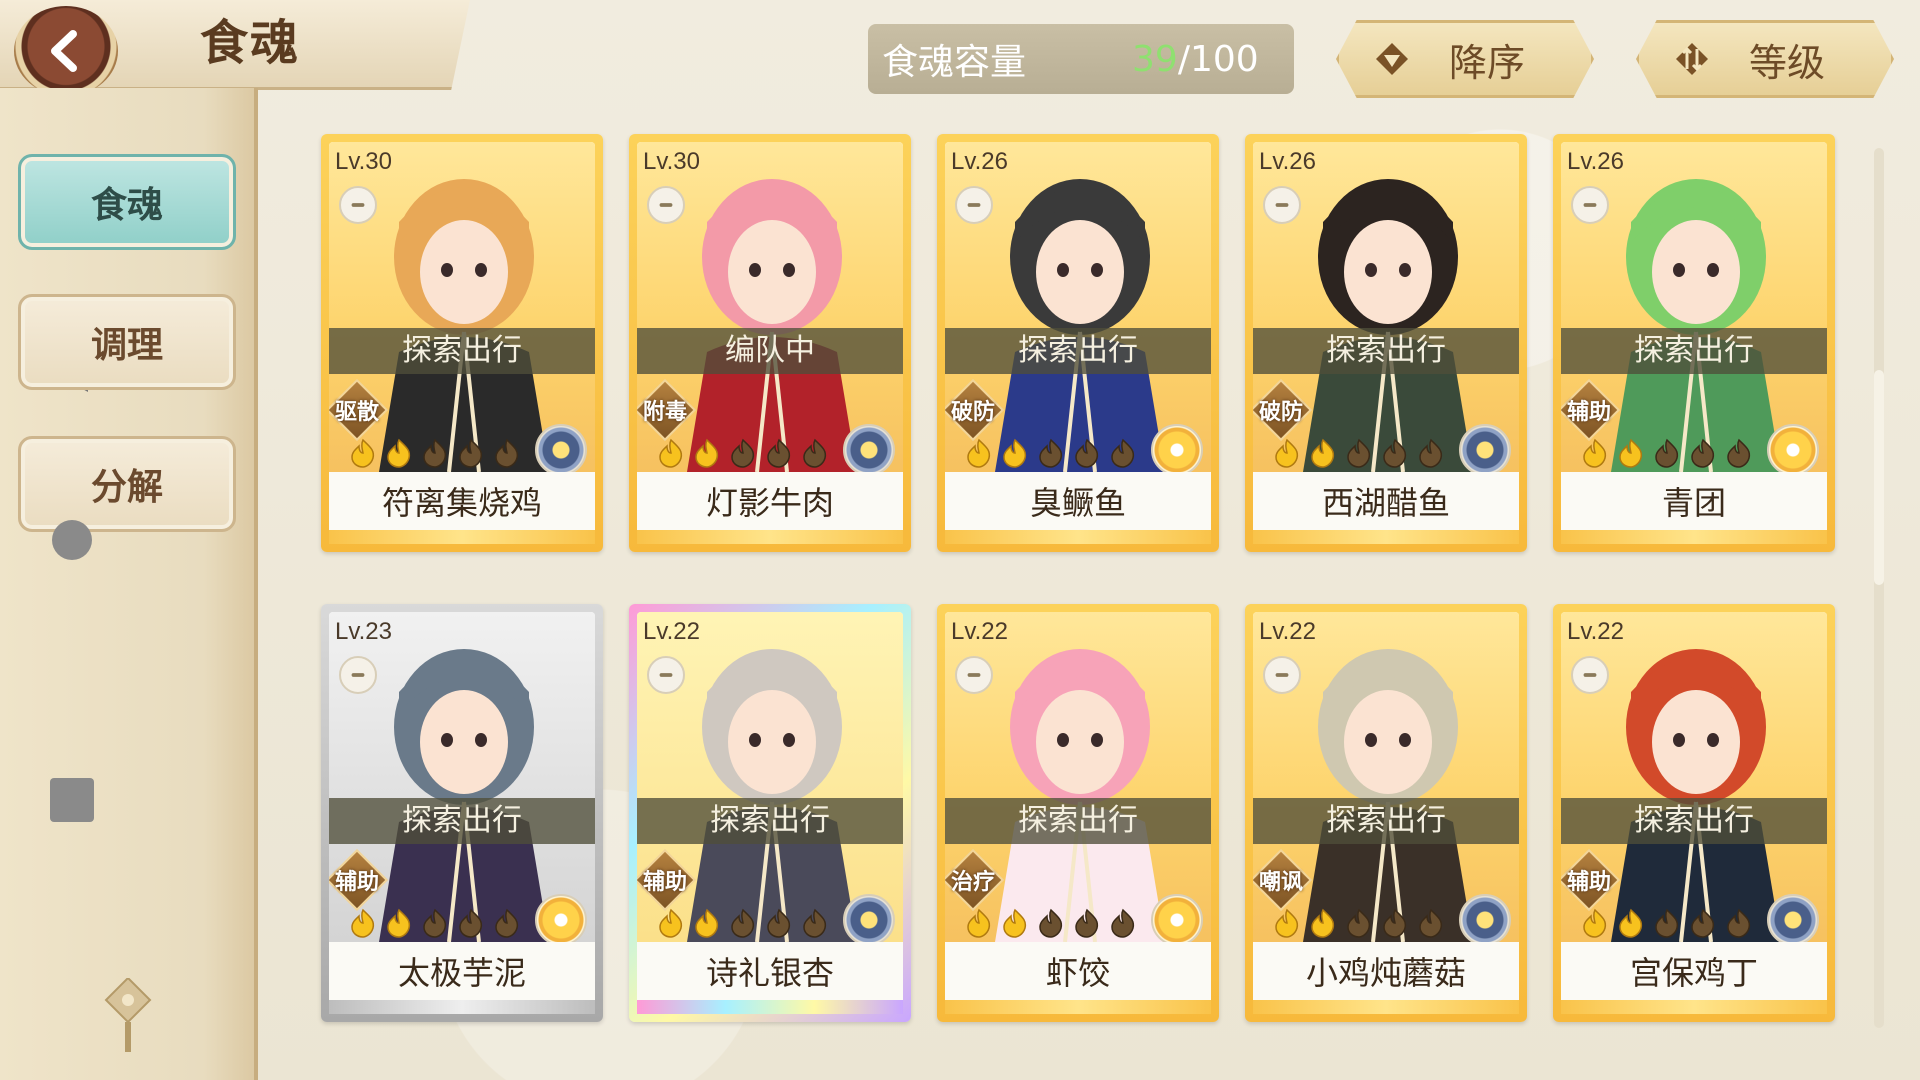 This screenshot has width=1920, height=1080. I want to click on role-label: 附毒, so click(664, 412).